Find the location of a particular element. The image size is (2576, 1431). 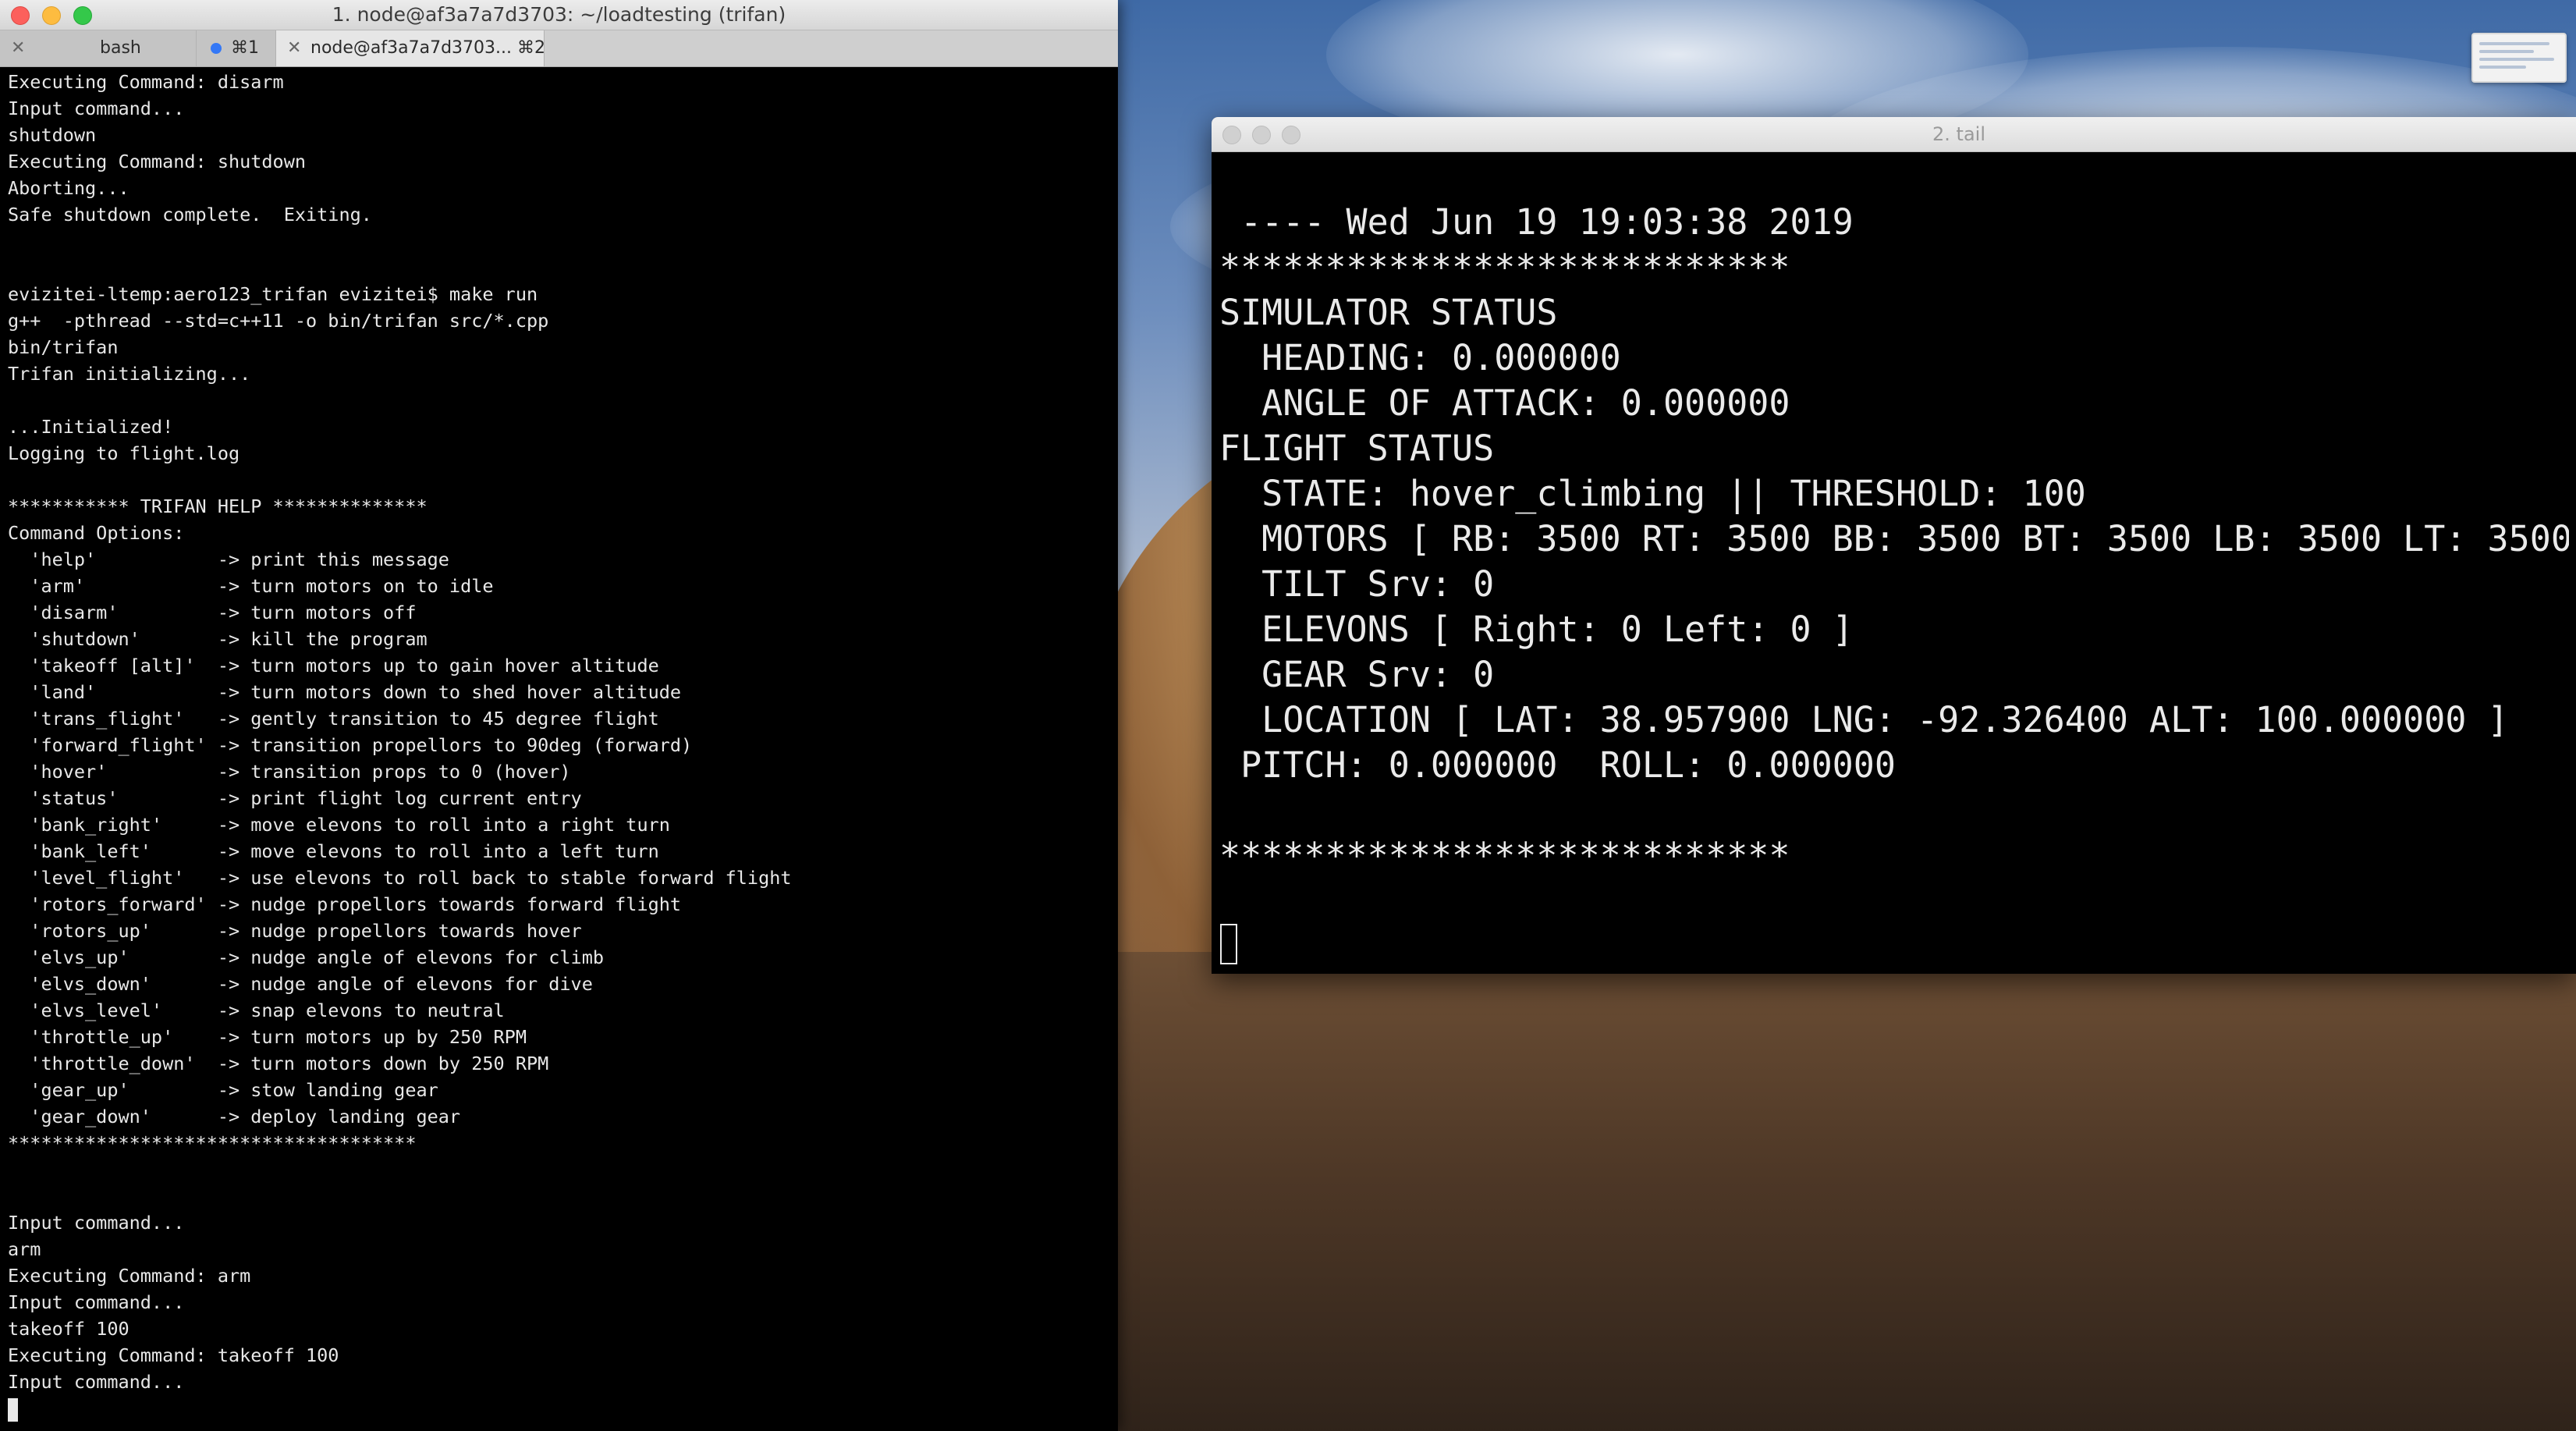

terminal-line: SIMULATOR STATUS is located at coordinates (1388, 313).